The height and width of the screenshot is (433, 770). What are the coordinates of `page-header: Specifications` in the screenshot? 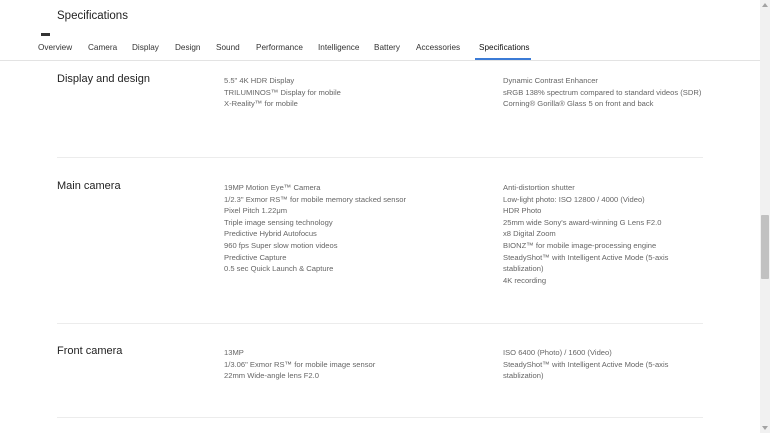 It's located at (380, 19).